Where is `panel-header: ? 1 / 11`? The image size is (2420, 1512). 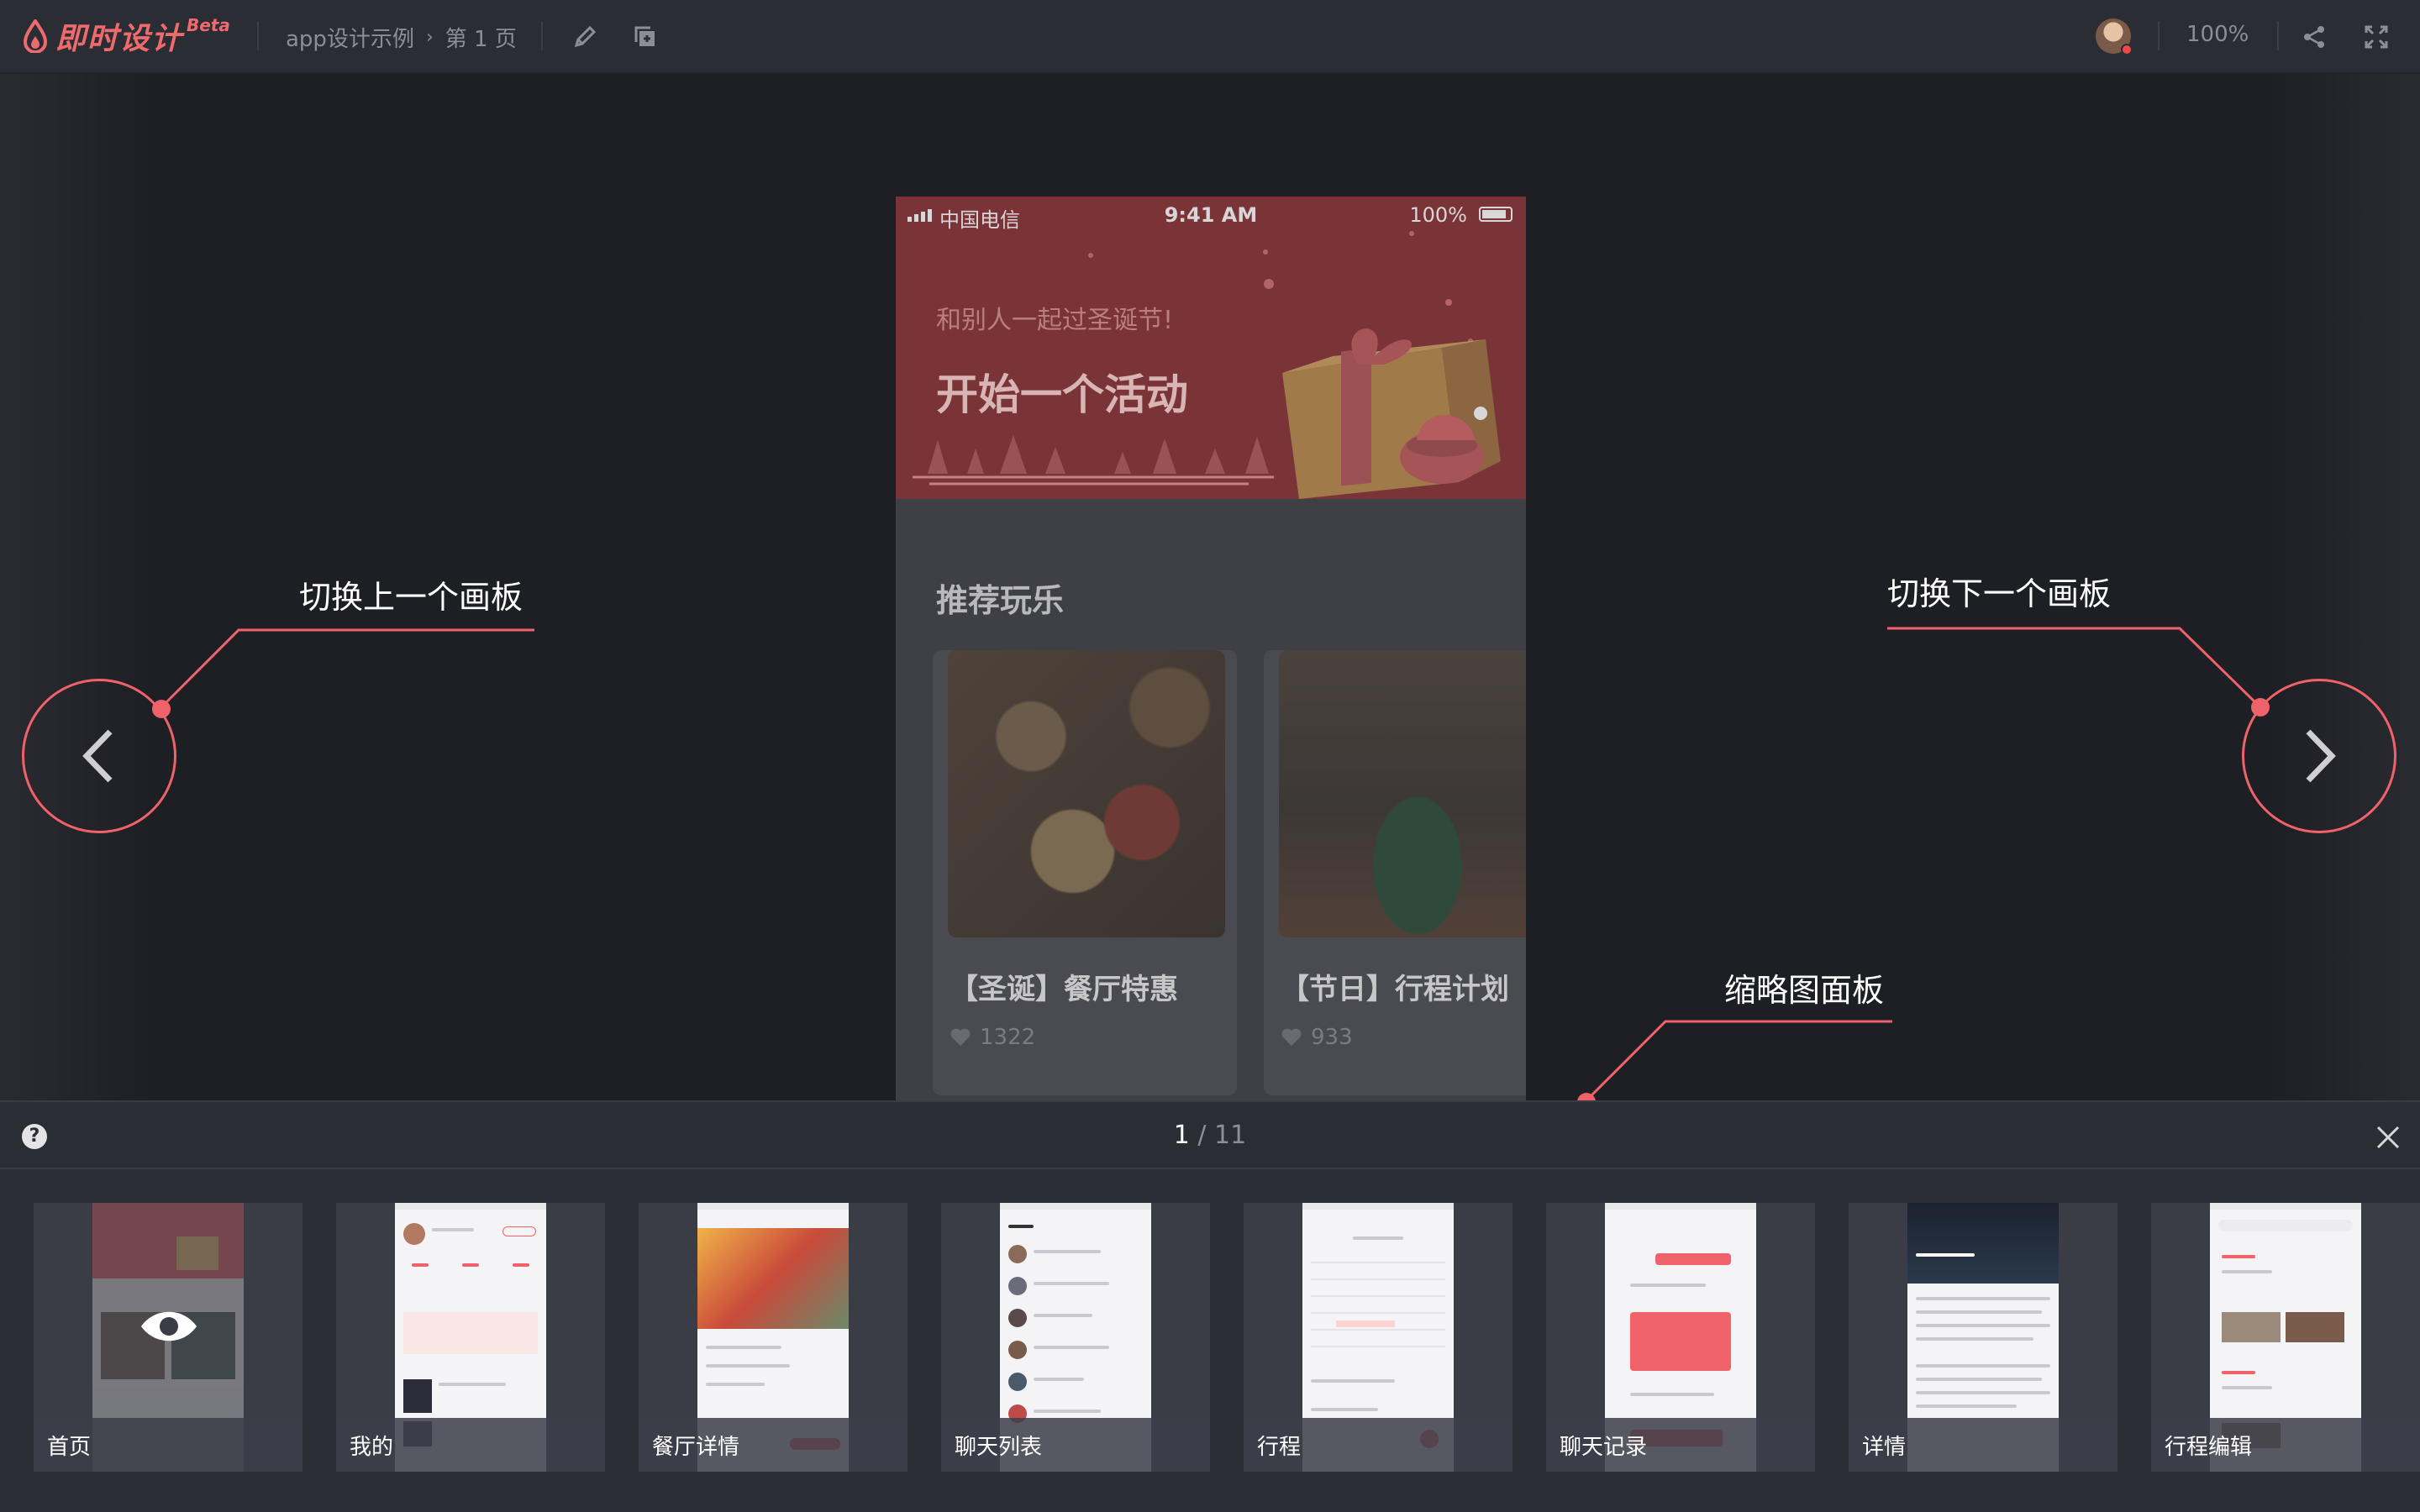
panel-header: ? 1 / 11 is located at coordinates (1210, 1134).